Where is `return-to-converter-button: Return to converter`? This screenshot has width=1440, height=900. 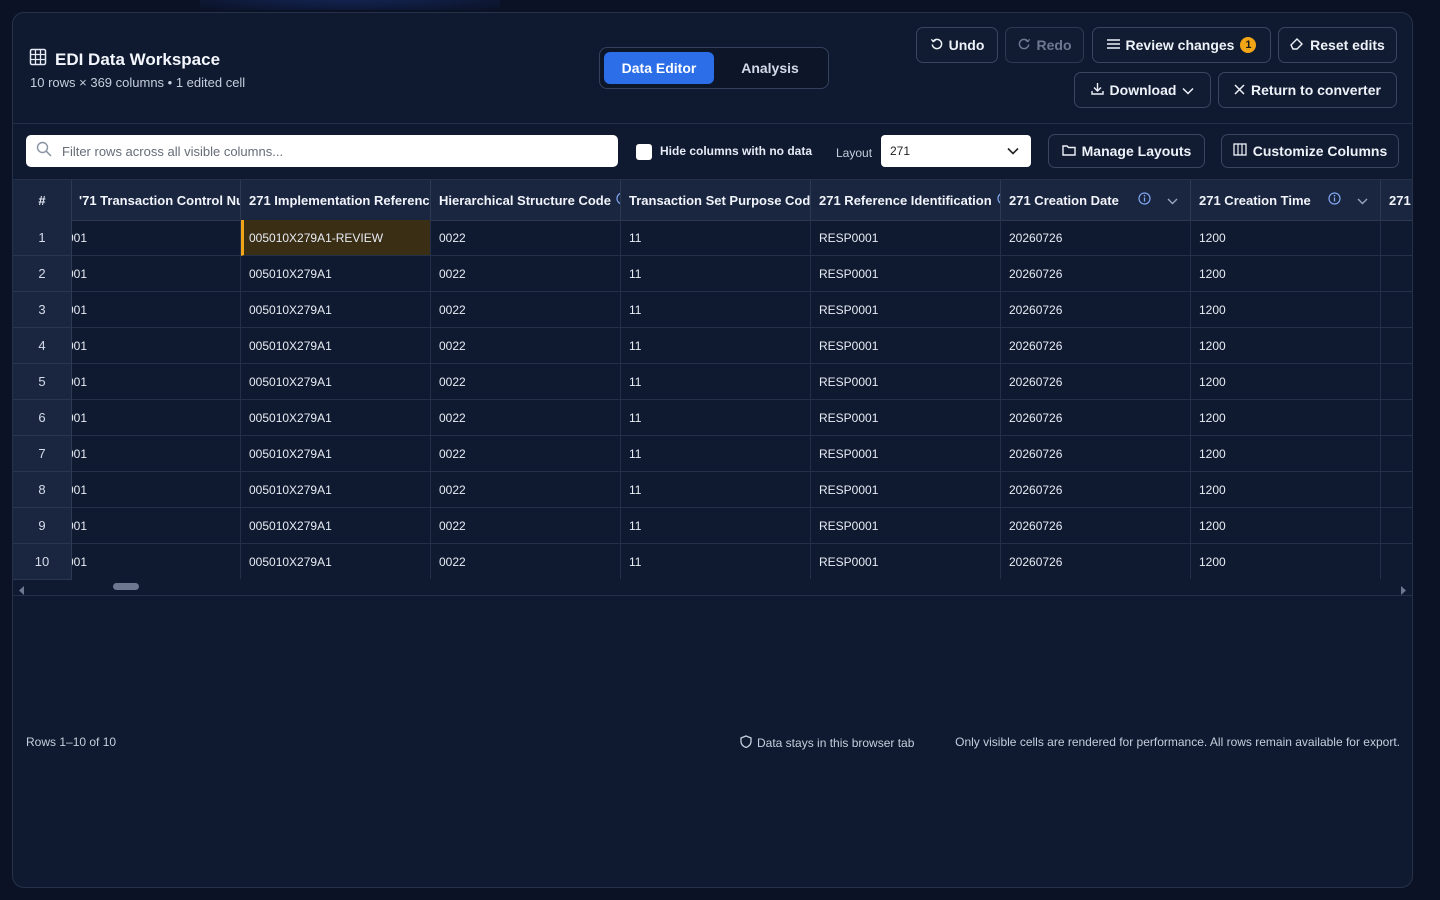
return-to-converter-button: Return to converter is located at coordinates (1307, 90).